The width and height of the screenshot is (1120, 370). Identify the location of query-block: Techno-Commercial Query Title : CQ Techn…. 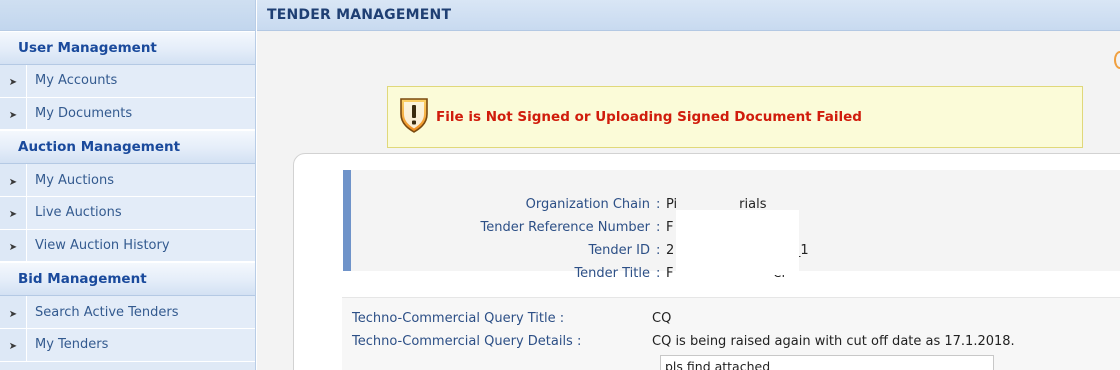
(731, 333).